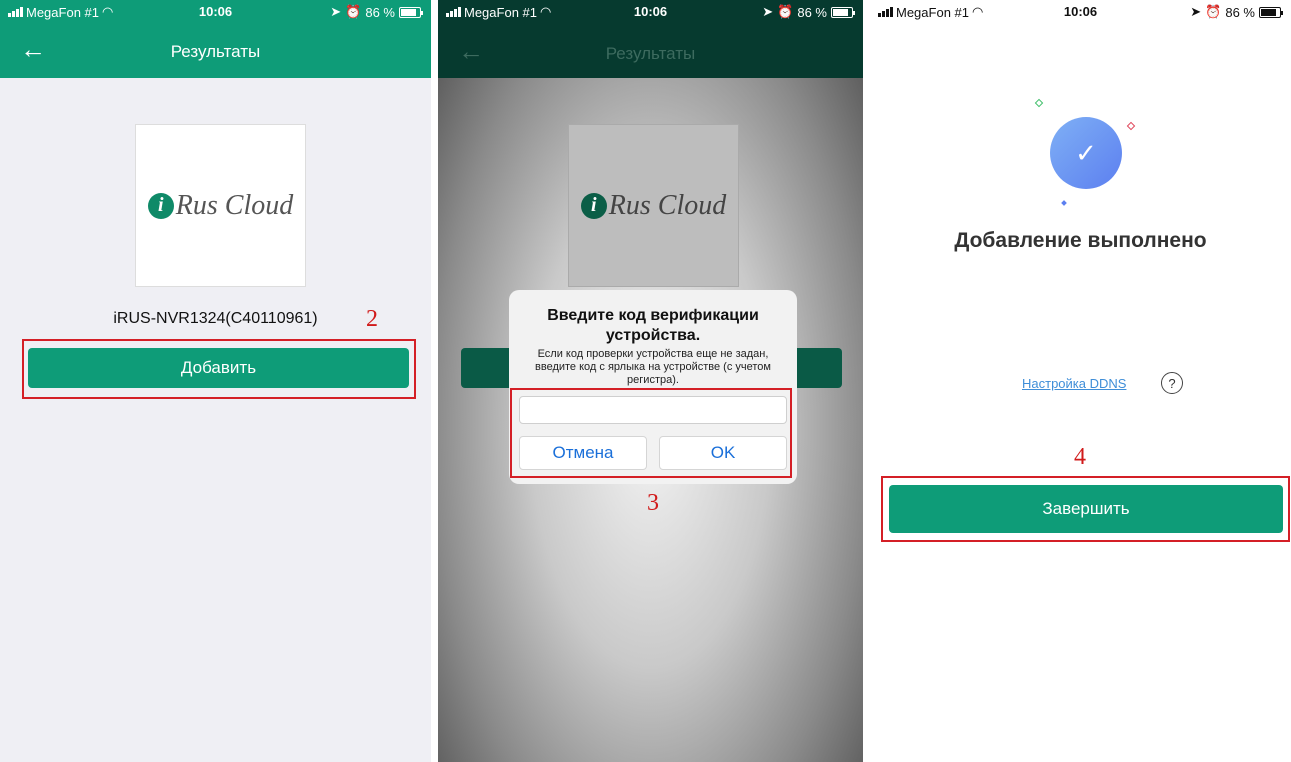 Image resolution: width=1291 pixels, height=762 pixels. What do you see at coordinates (1074, 383) in the screenshot?
I see `ddns-settings-link: Настройка DDNS` at bounding box center [1074, 383].